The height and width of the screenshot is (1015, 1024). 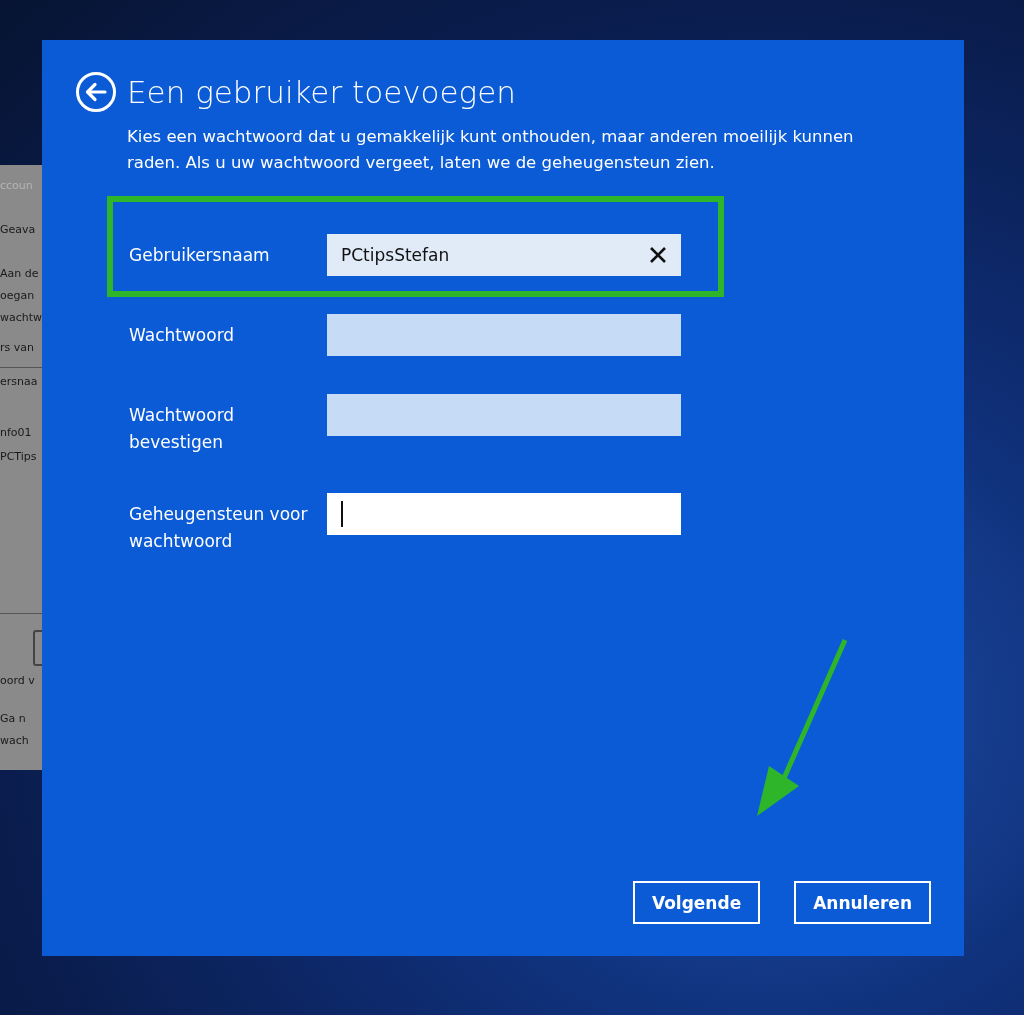 I want to click on text-cursor, so click(x=342, y=514).